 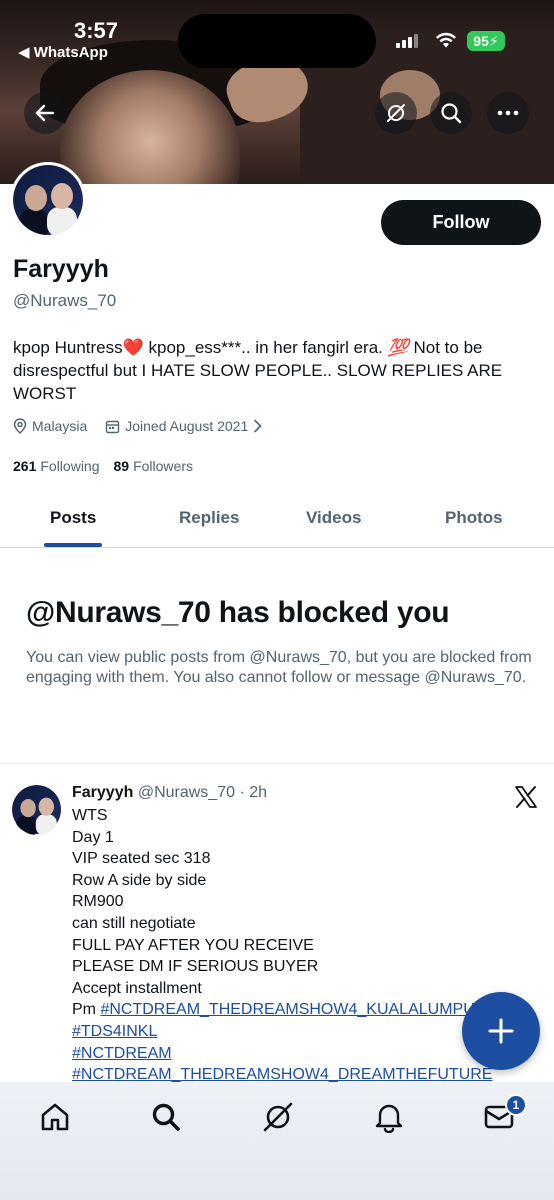 I want to click on arrow-left-icon, so click(x=45, y=113).